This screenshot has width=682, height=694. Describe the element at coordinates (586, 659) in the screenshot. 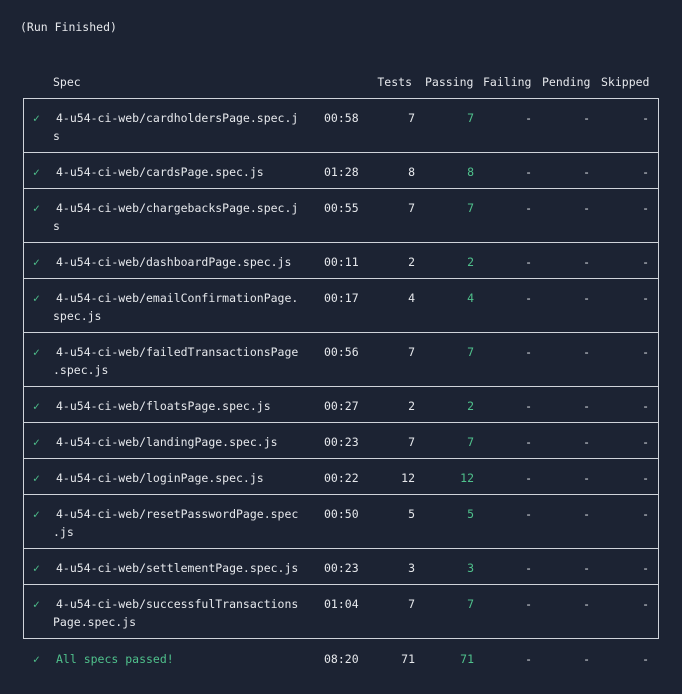

I see `total-pending: -` at that location.